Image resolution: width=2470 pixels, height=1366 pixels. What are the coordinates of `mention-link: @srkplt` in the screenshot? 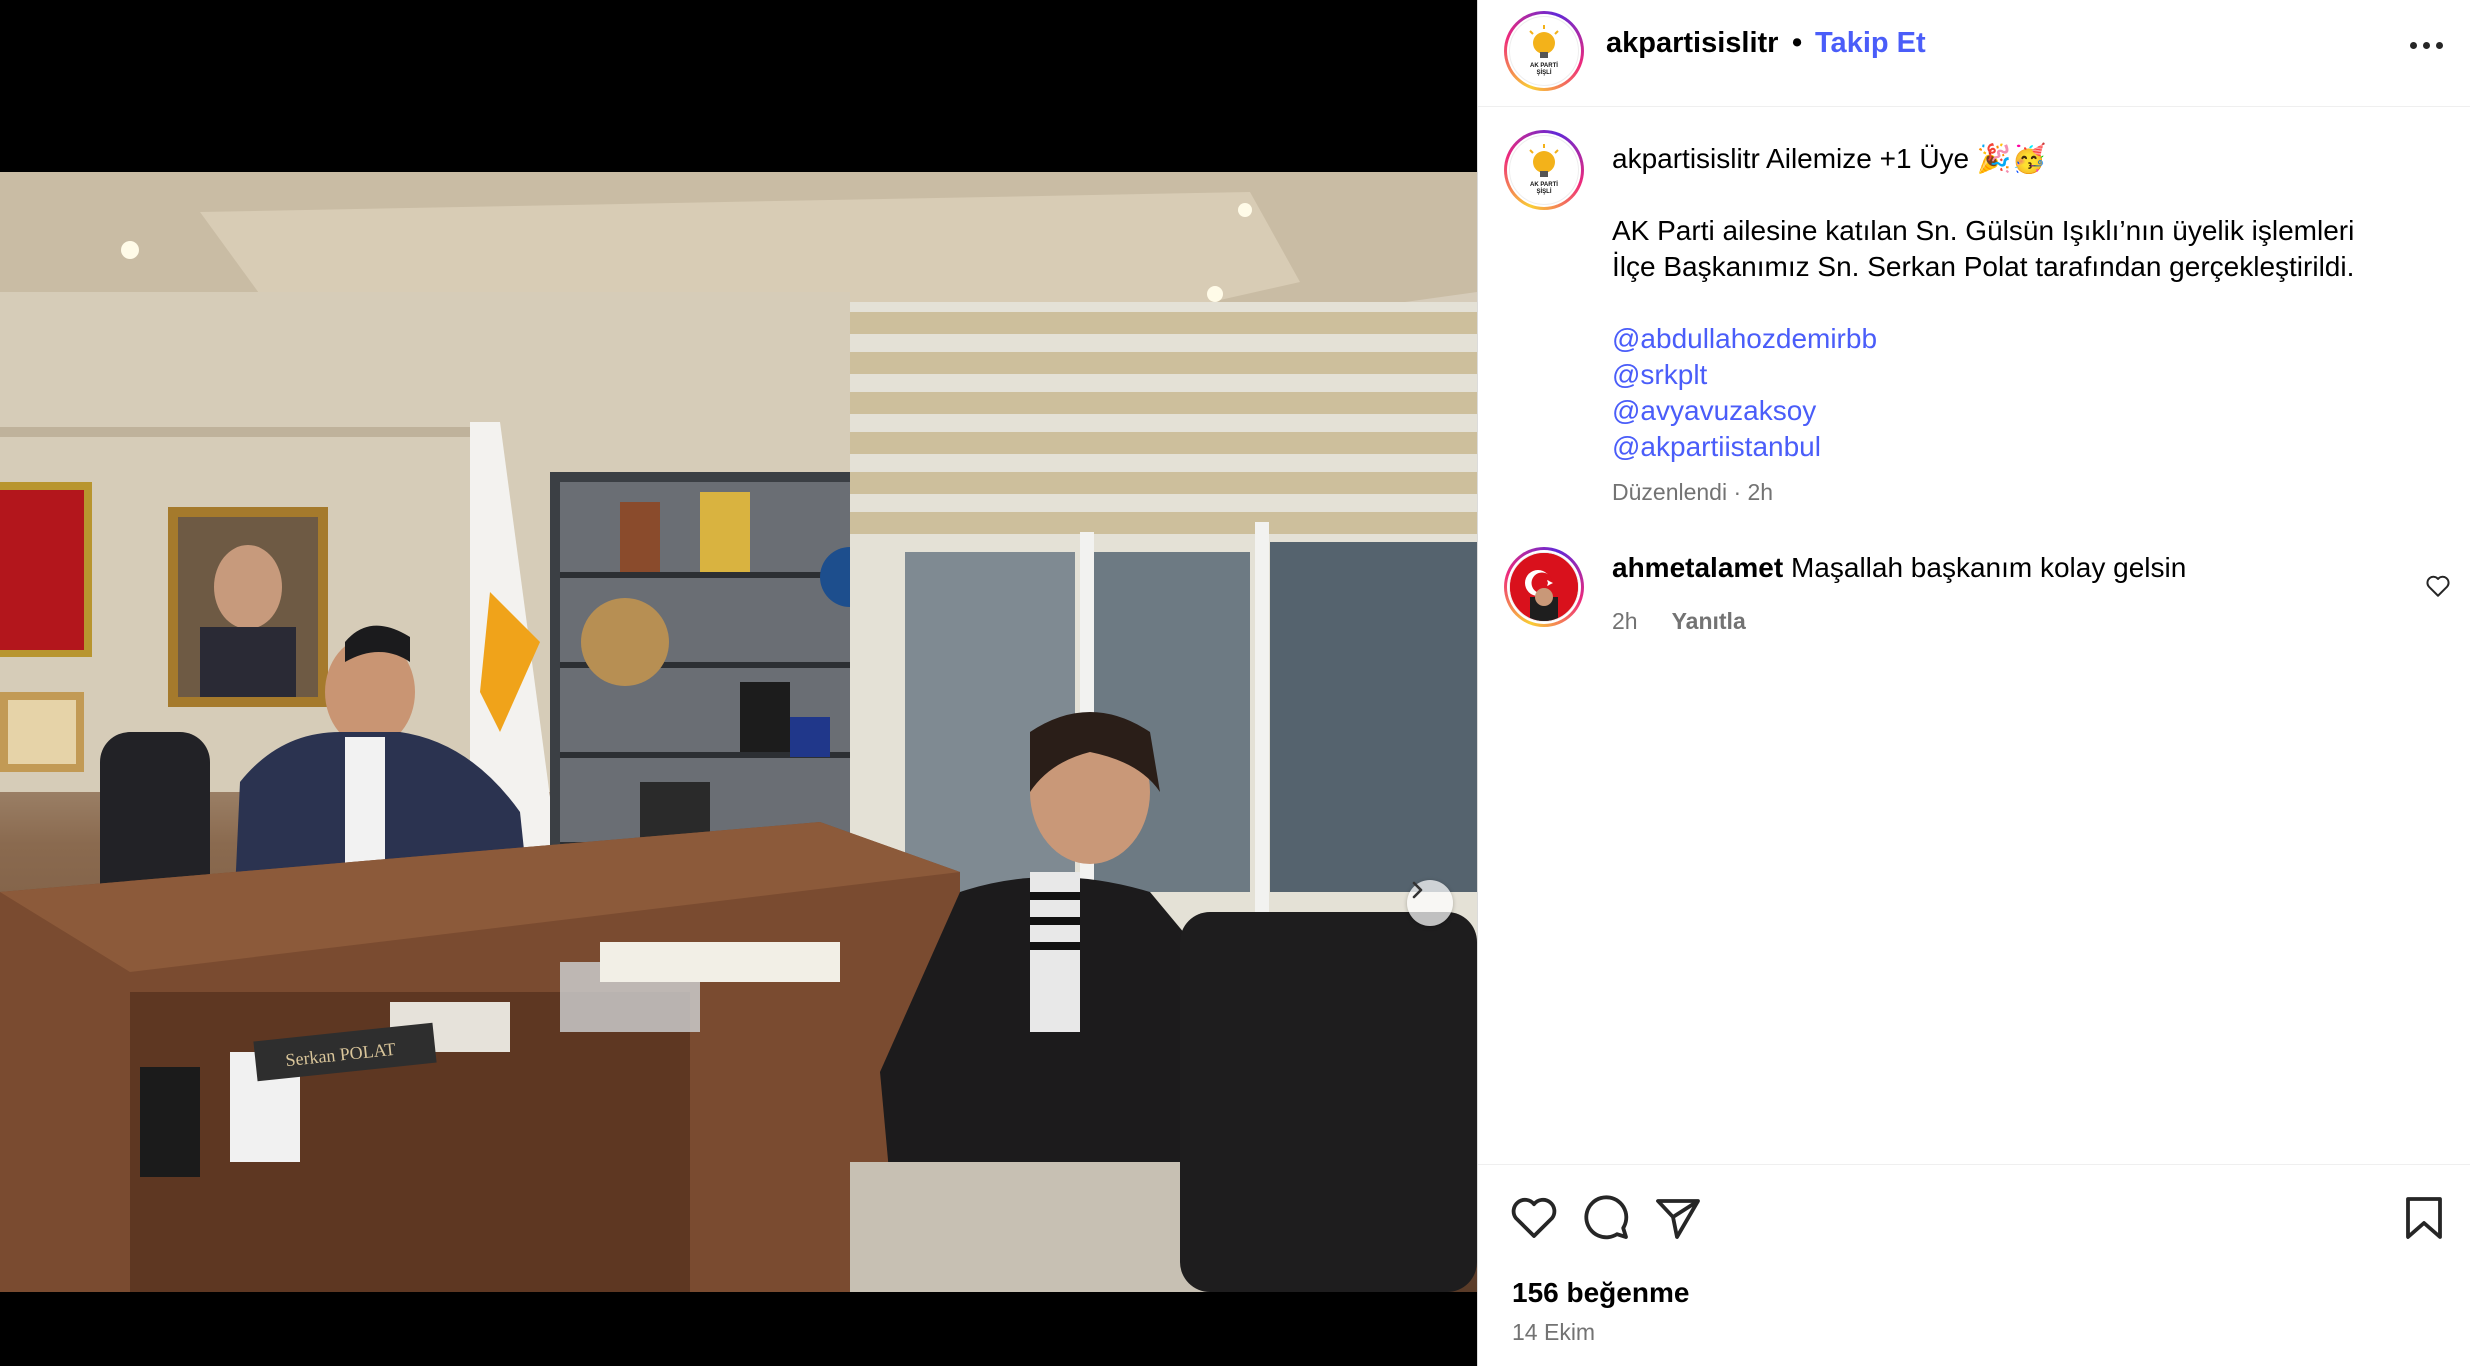 It's located at (2022, 375).